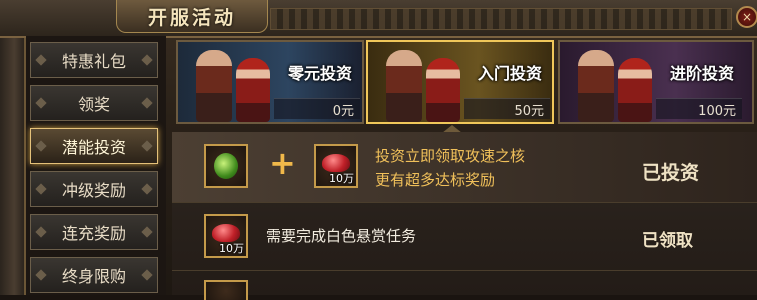 This screenshot has width=757, height=300. I want to click on tier-price-bar: 100元, so click(699, 108).